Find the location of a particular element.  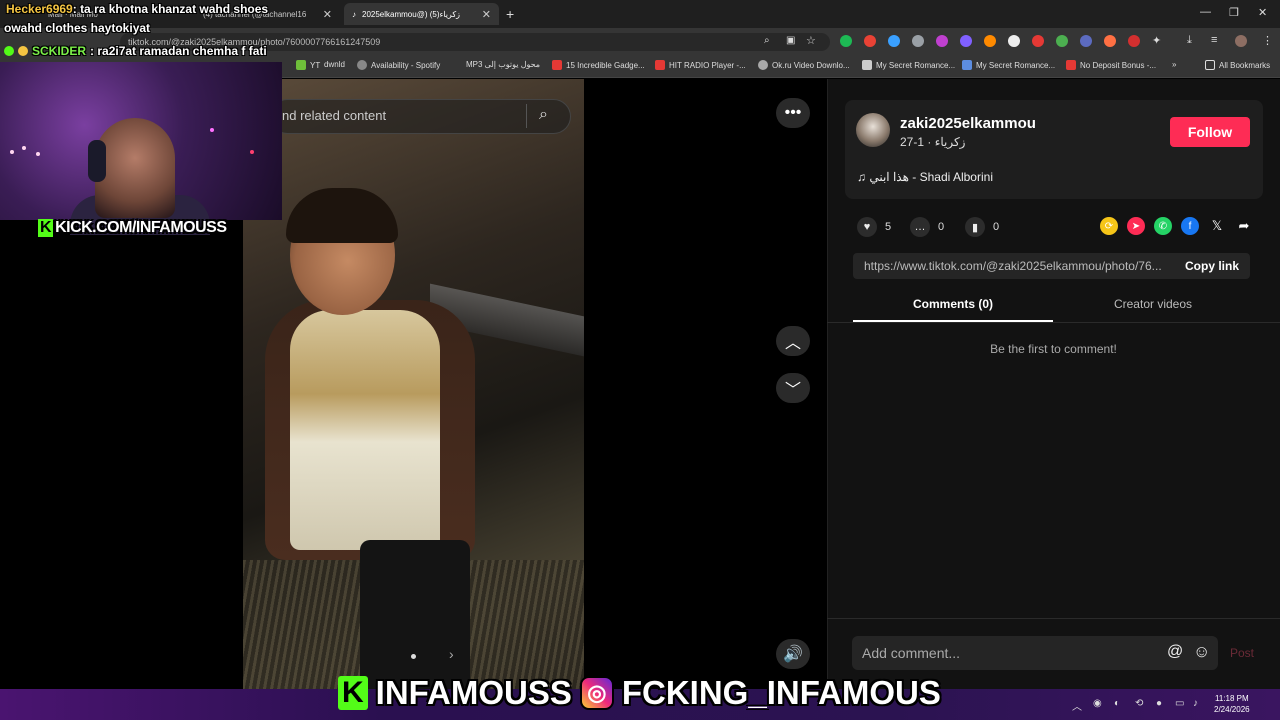

puzzle-icon: ✦ is located at coordinates (1156, 40).